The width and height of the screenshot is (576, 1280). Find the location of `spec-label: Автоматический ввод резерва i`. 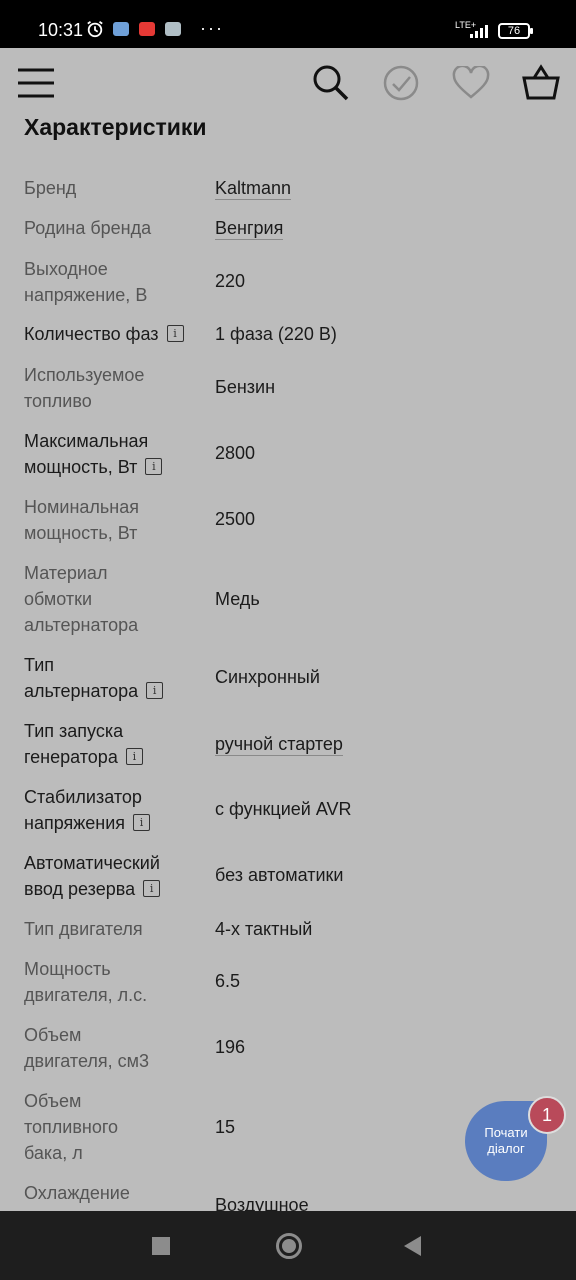

spec-label: Автоматический ввод резерва i is located at coordinates (113, 876).